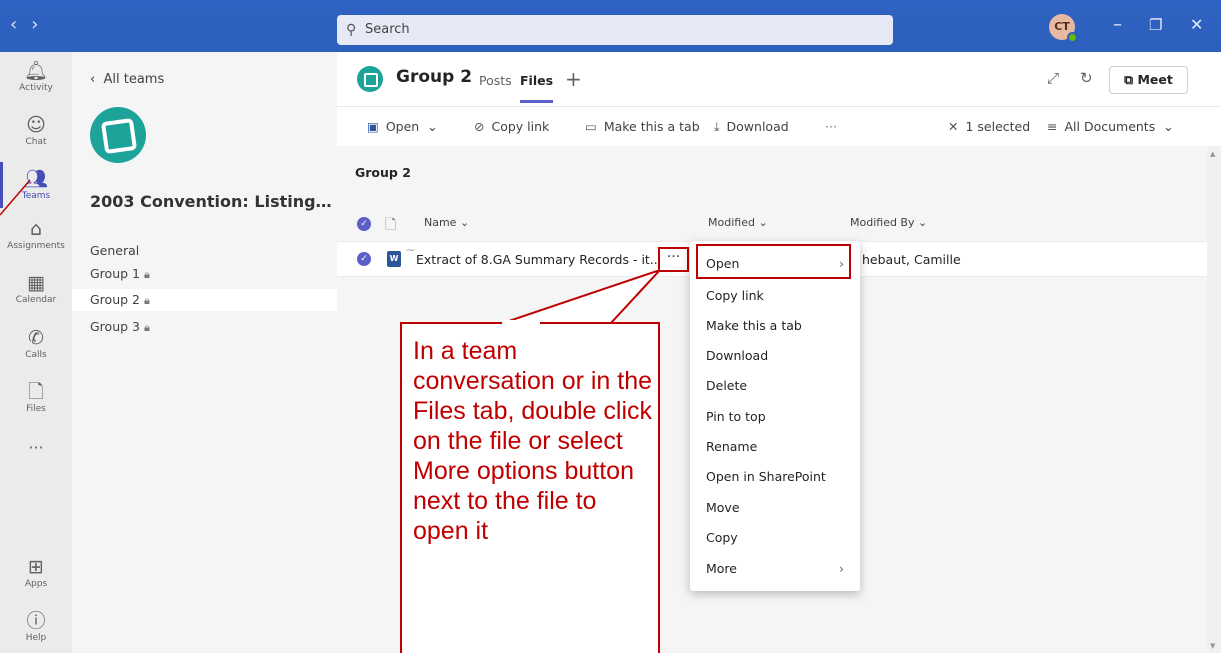 This screenshot has height=653, width=1221. I want to click on channel-group-1: Group 1 🔒︎, so click(204, 274).